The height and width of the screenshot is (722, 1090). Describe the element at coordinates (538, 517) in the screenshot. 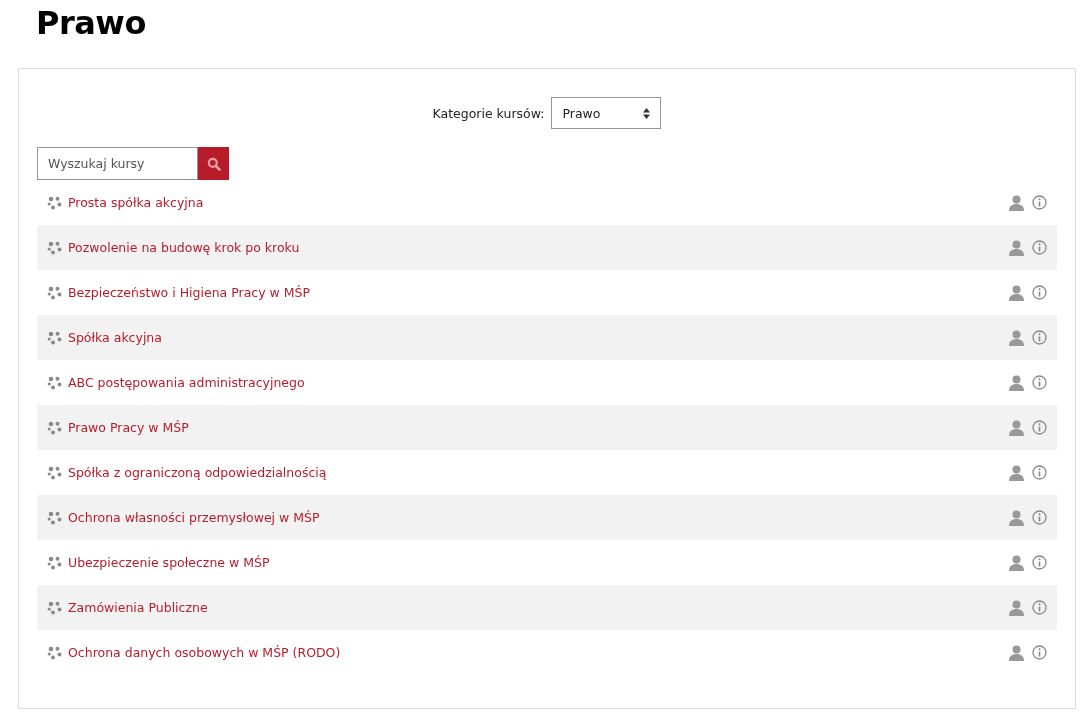

I see `course-link: Ochrona własności przemysłowej w MŚP` at that location.